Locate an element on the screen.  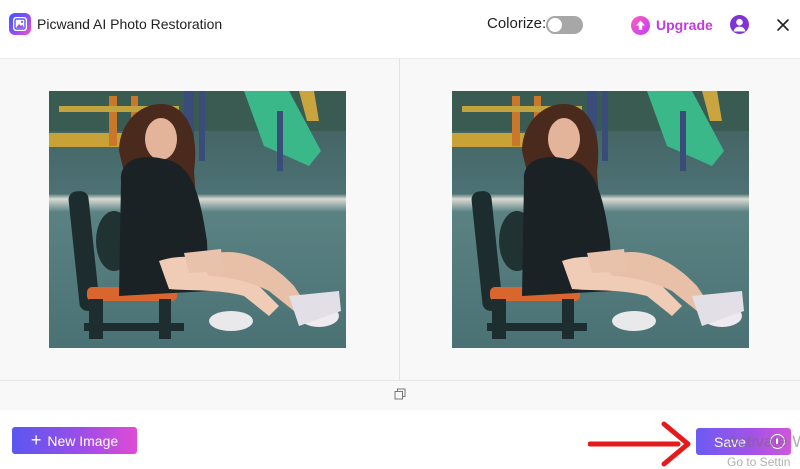
close-icon is located at coordinates (783, 25).